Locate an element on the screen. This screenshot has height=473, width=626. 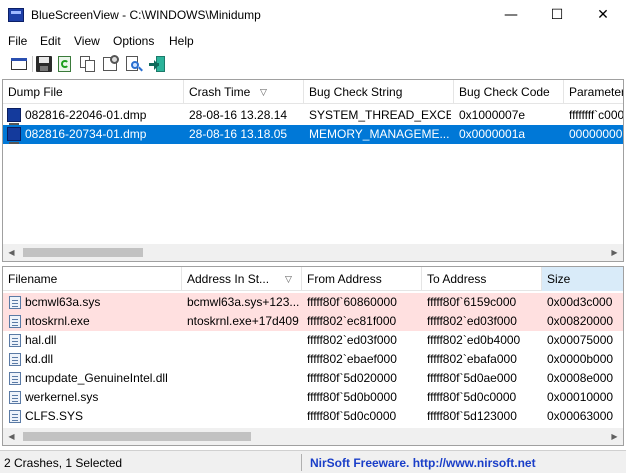
maximize-button: ☐ is located at coordinates (557, 15).